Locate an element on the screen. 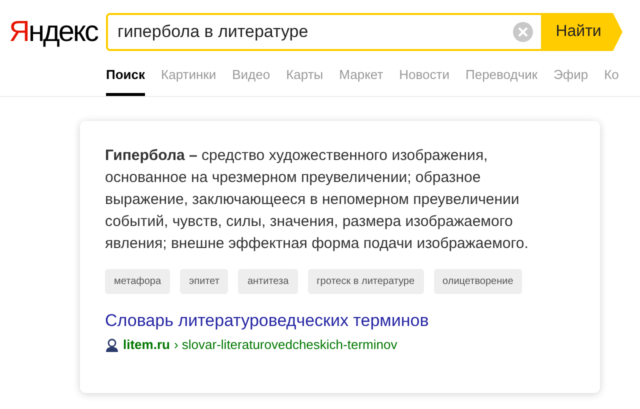 The image size is (640, 409). search-value: гипербола в литературе is located at coordinates (214, 32).